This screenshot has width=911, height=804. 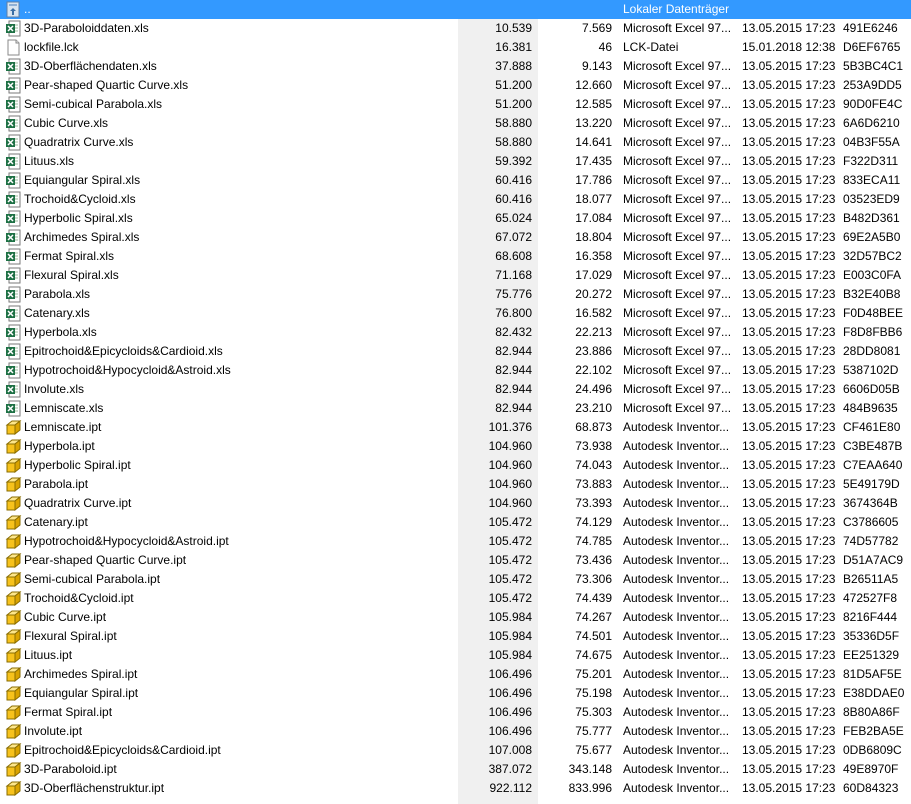 I want to click on file-name: Semi-cubical Parabola.xls, so click(x=93, y=104).